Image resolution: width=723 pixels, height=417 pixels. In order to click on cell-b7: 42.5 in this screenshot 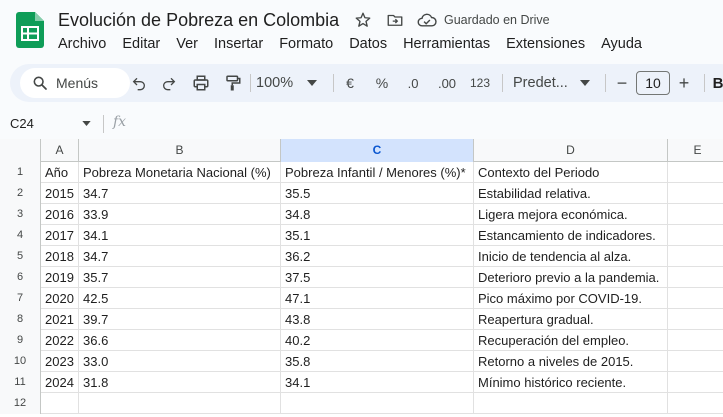, I will do `click(180, 298)`.